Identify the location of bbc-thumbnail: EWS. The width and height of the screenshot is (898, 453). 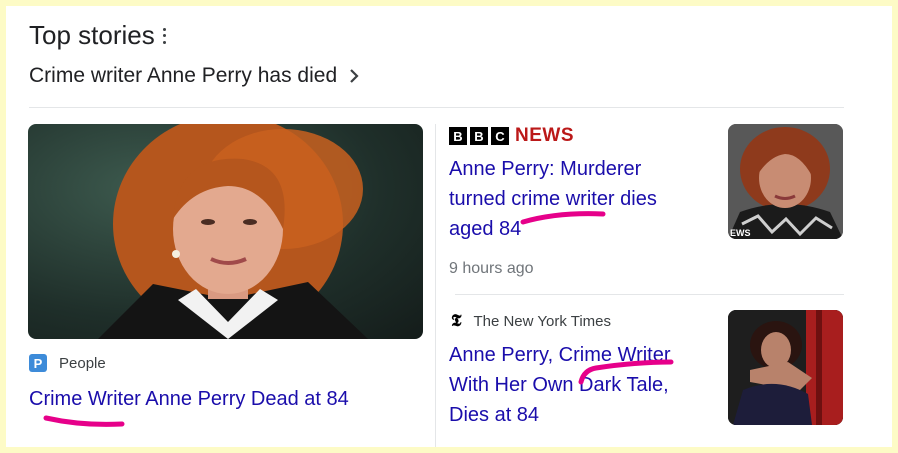
(785, 181).